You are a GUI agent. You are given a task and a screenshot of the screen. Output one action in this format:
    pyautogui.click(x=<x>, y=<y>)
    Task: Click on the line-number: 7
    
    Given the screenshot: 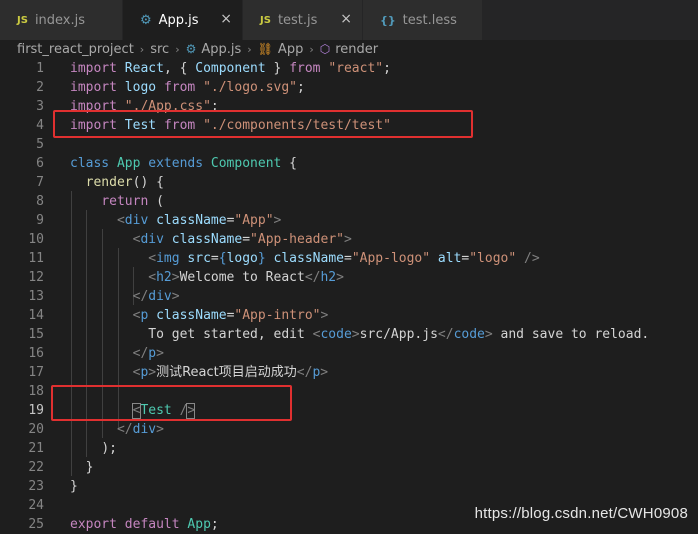 What is the action you would take?
    pyautogui.click(x=40, y=182)
    